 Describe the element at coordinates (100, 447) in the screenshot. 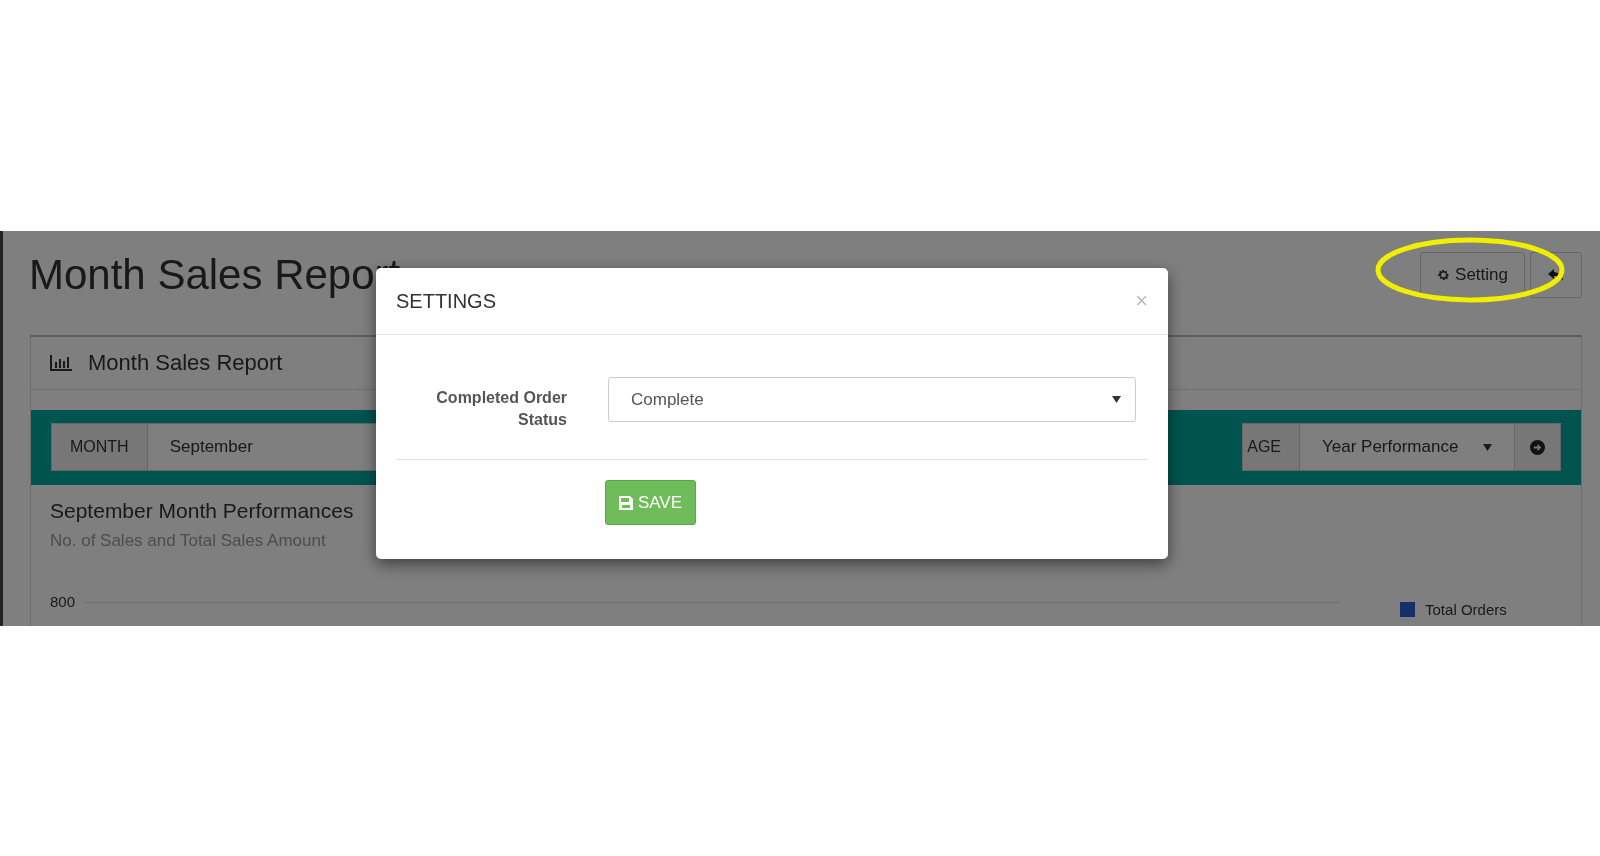

I see `month-label: MONTH` at that location.